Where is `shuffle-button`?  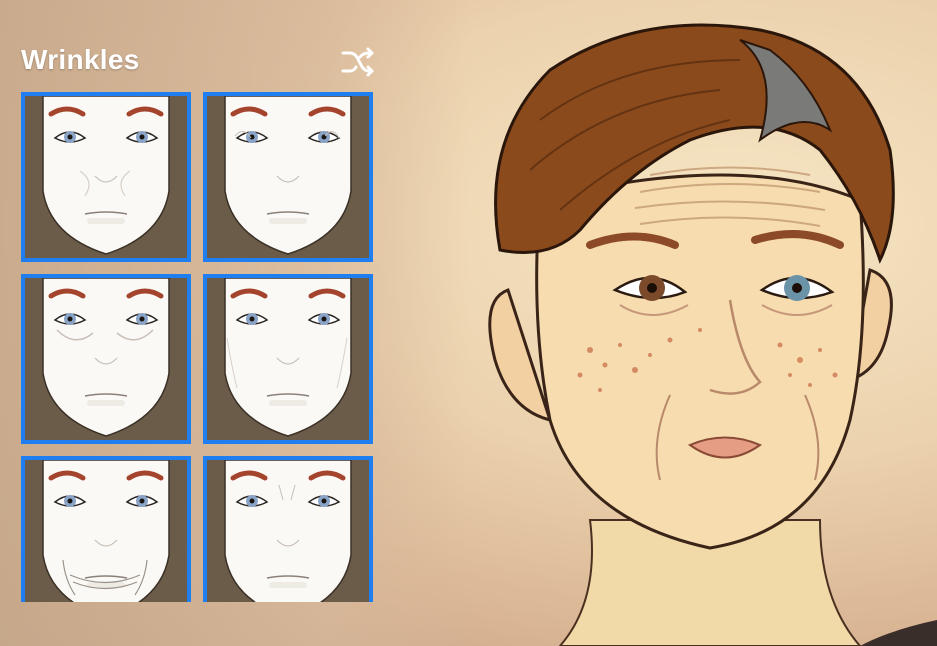
shuffle-button is located at coordinates (358, 61).